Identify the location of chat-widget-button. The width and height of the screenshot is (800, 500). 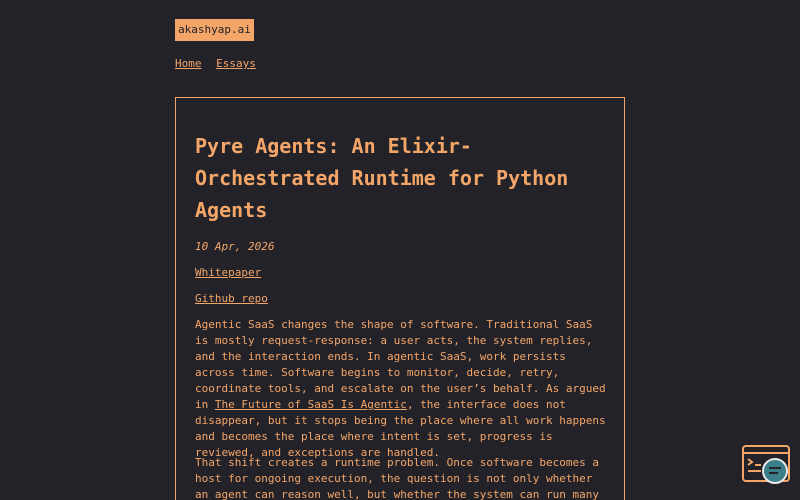
(766, 465).